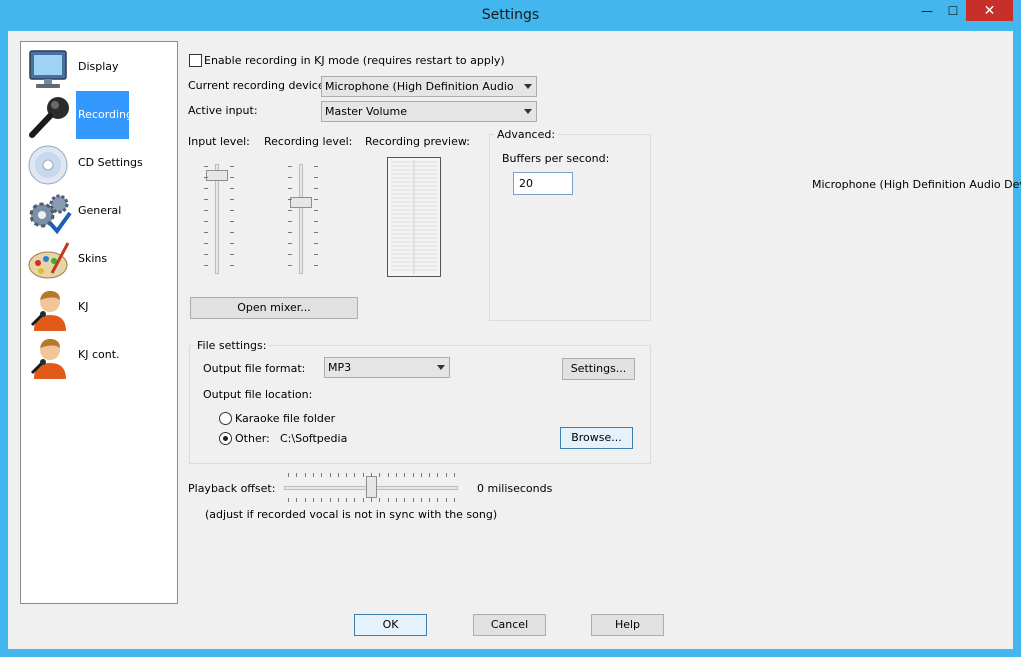  Describe the element at coordinates (417, 141) in the screenshot. I see `recording-preview-label: Recording preview:` at that location.